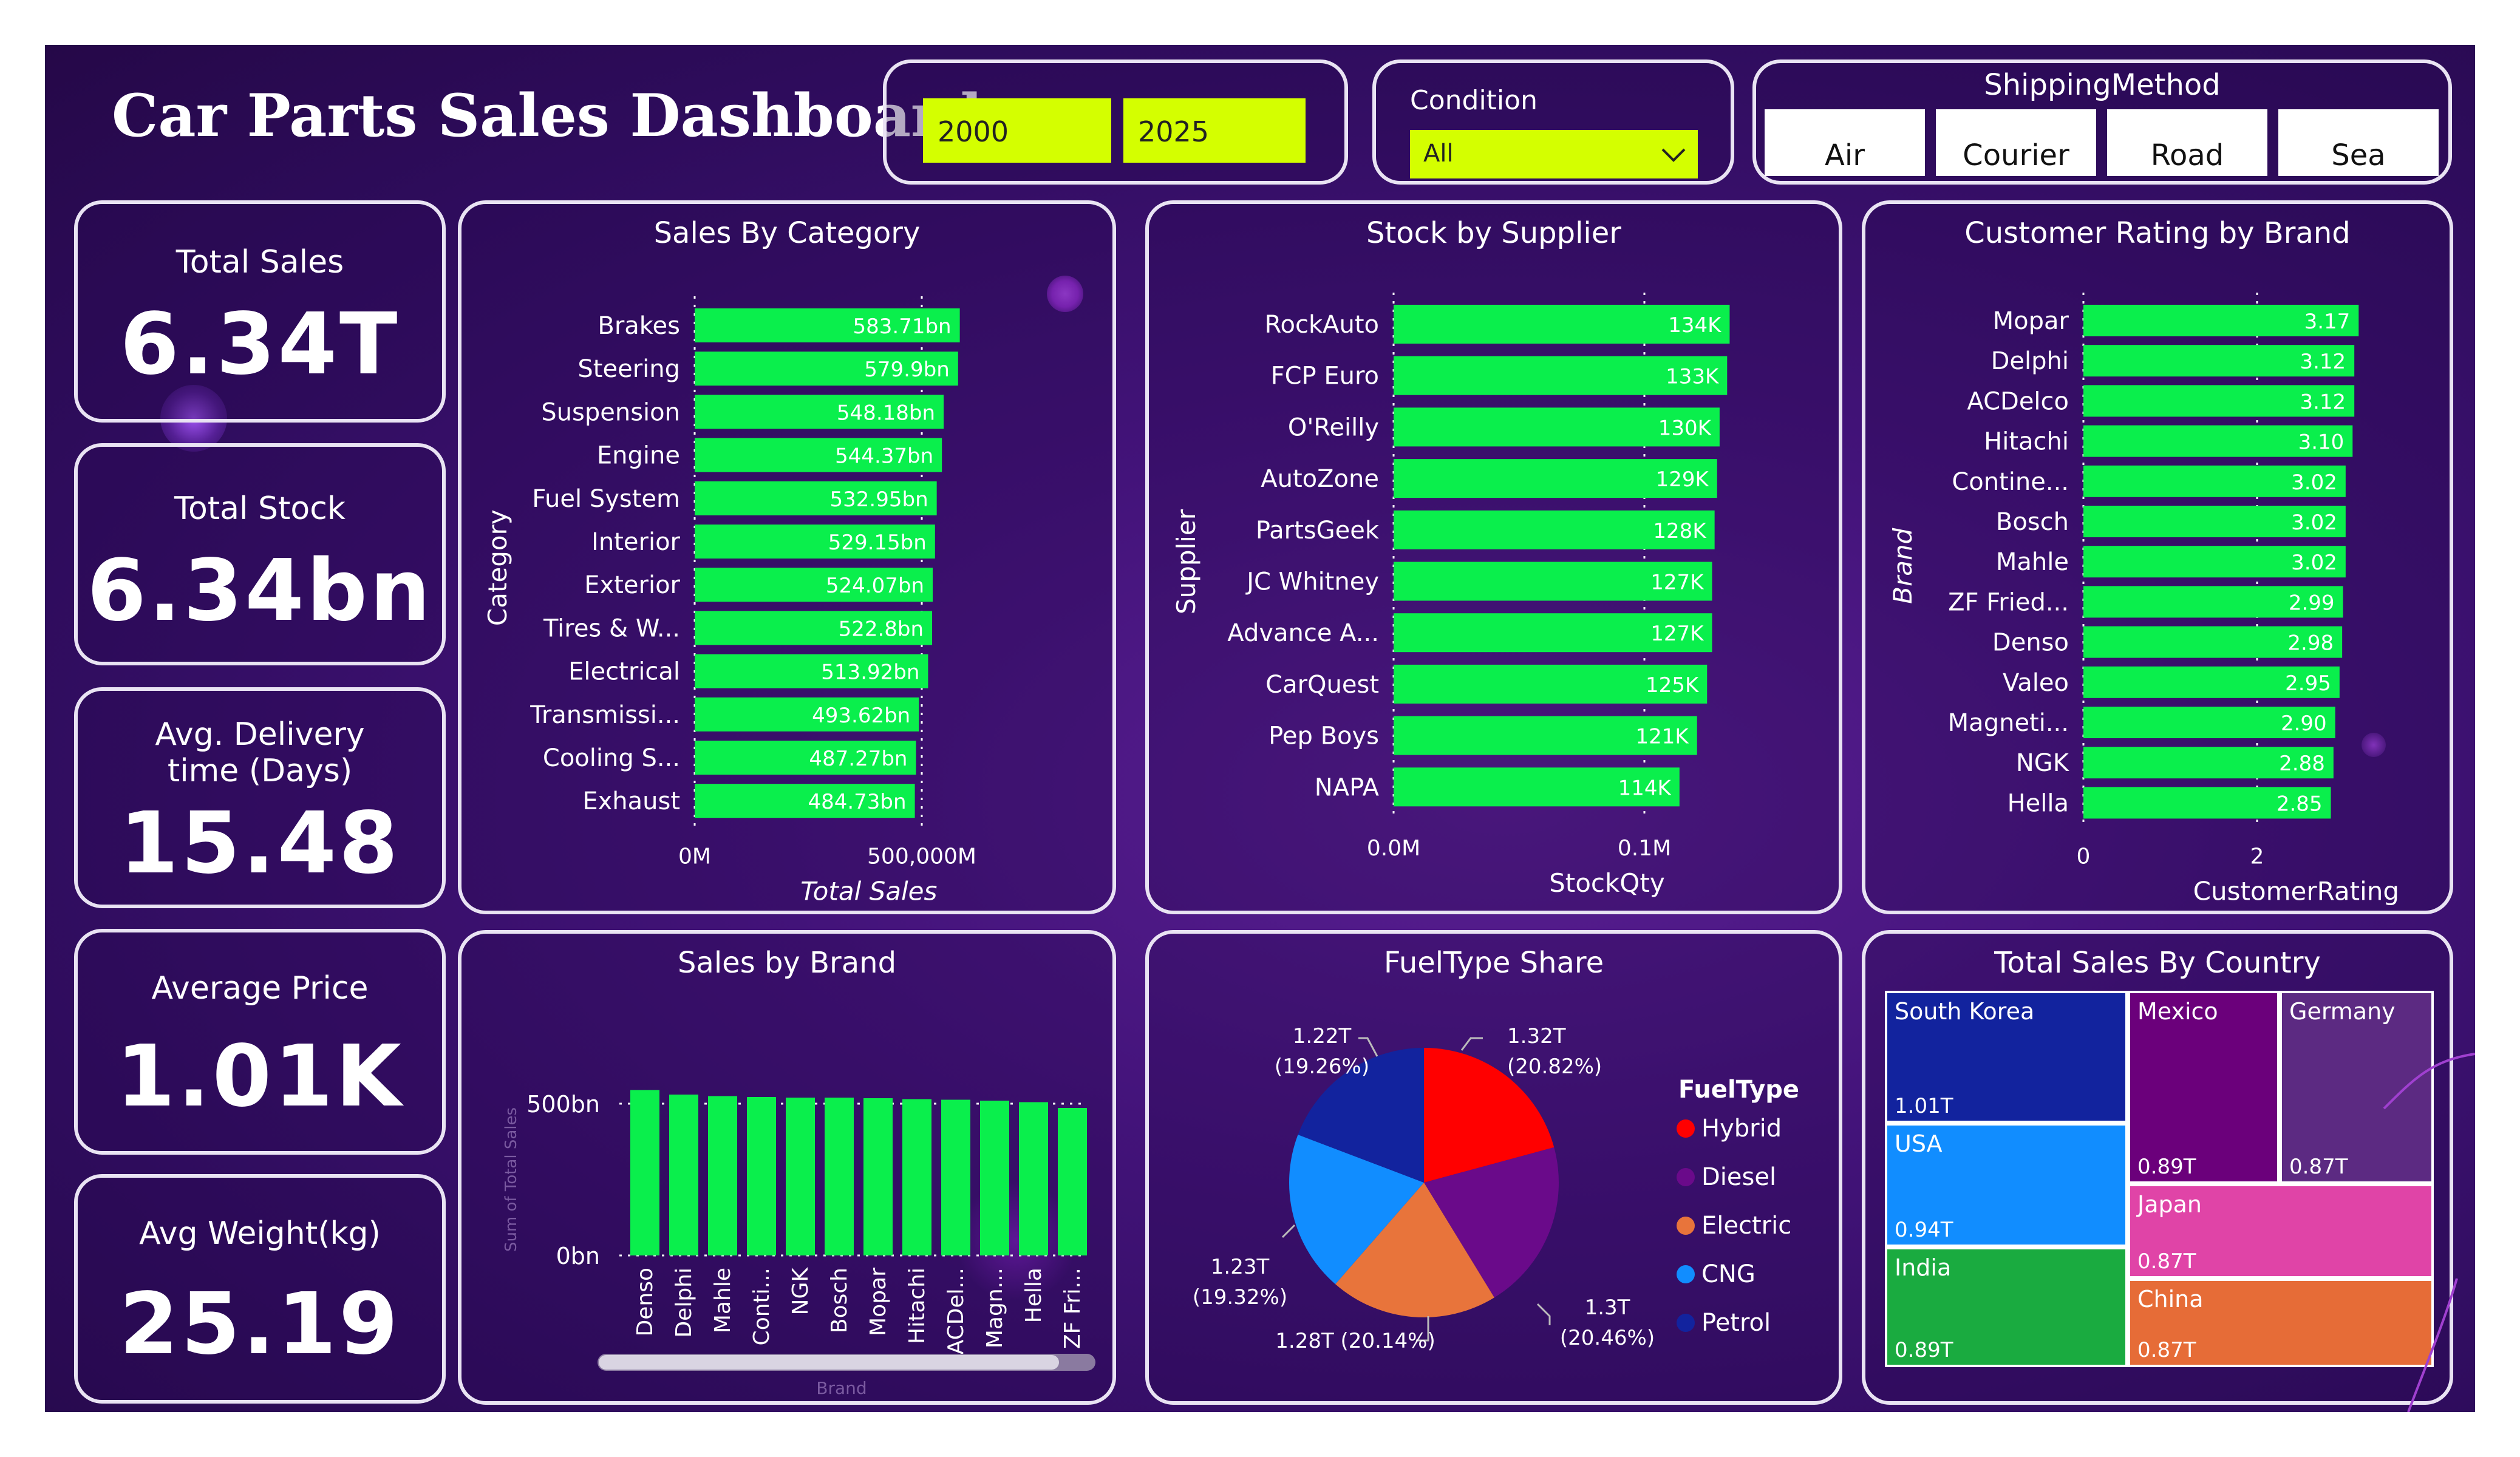 This screenshot has height=1457, width=2520. What do you see at coordinates (2036, 683) in the screenshot?
I see `category-label: Valeo` at bounding box center [2036, 683].